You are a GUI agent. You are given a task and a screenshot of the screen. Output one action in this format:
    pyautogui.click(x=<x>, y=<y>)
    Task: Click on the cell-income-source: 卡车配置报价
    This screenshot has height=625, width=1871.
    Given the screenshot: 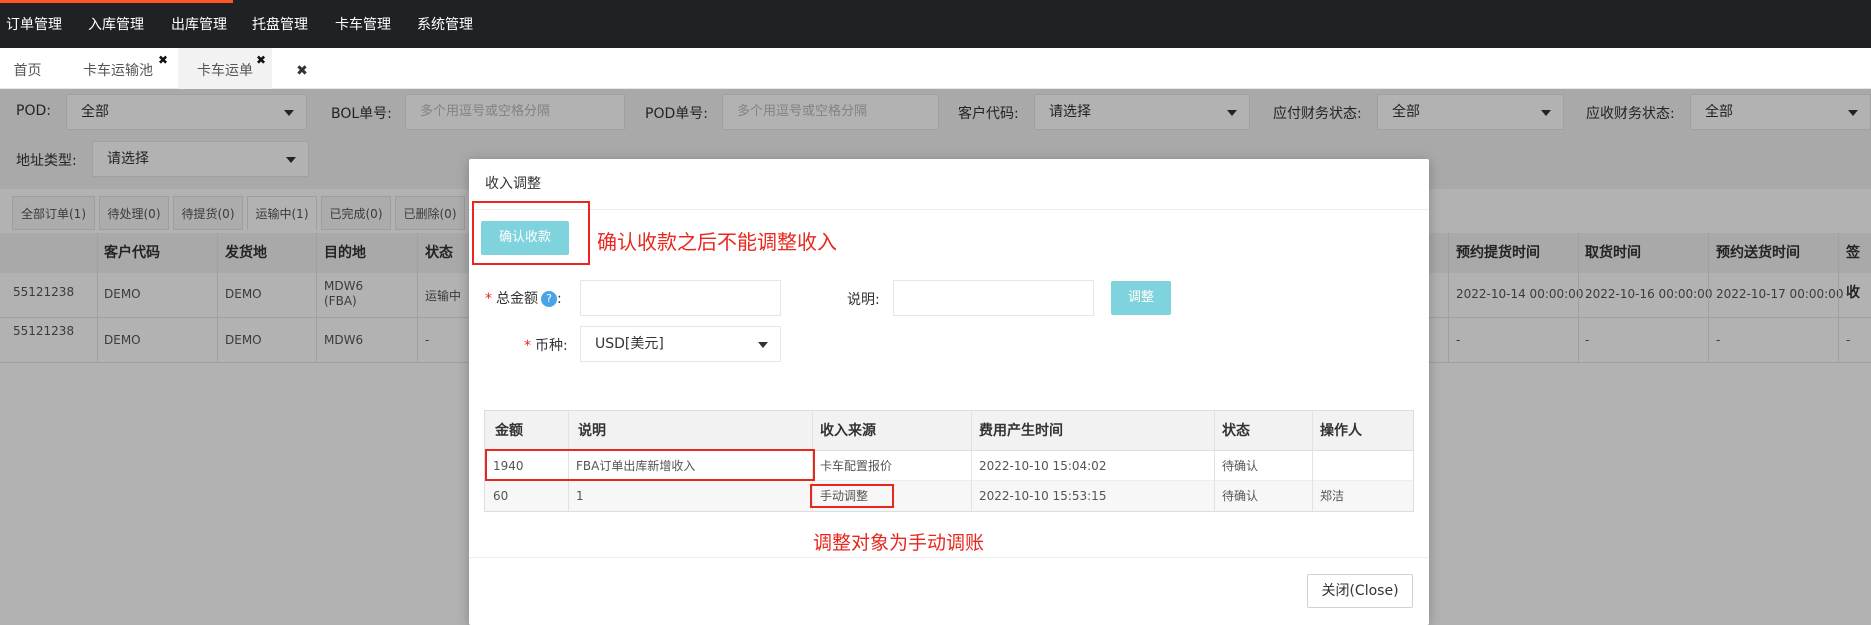 What is the action you would take?
    pyautogui.click(x=856, y=466)
    